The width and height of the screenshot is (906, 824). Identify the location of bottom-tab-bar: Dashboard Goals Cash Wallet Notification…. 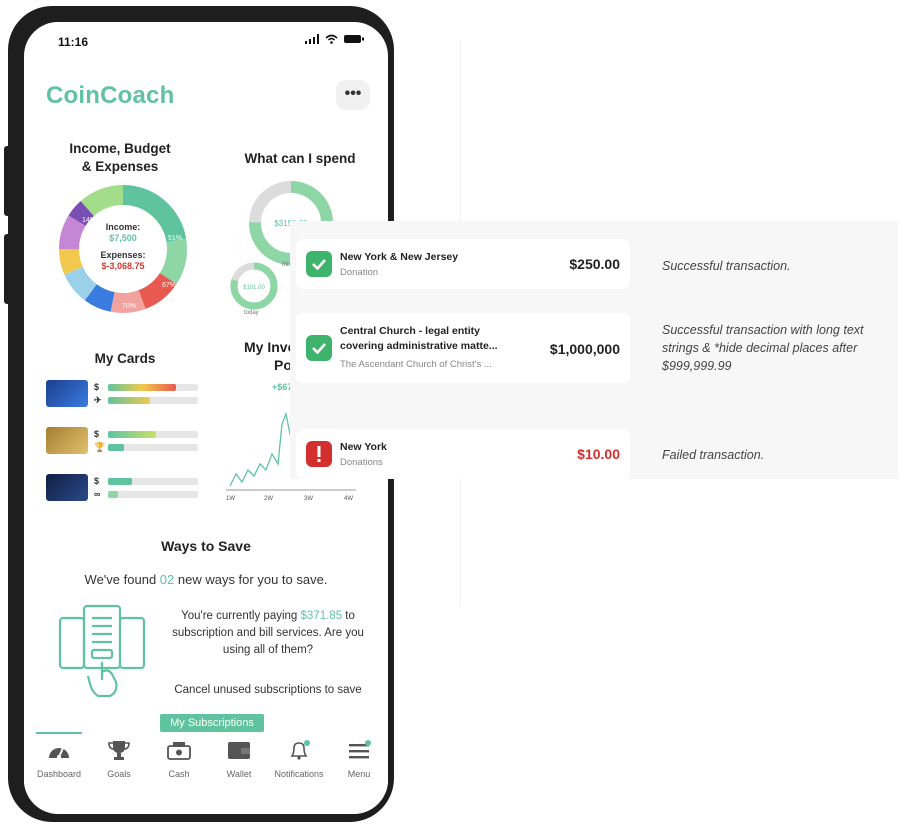
(206, 762).